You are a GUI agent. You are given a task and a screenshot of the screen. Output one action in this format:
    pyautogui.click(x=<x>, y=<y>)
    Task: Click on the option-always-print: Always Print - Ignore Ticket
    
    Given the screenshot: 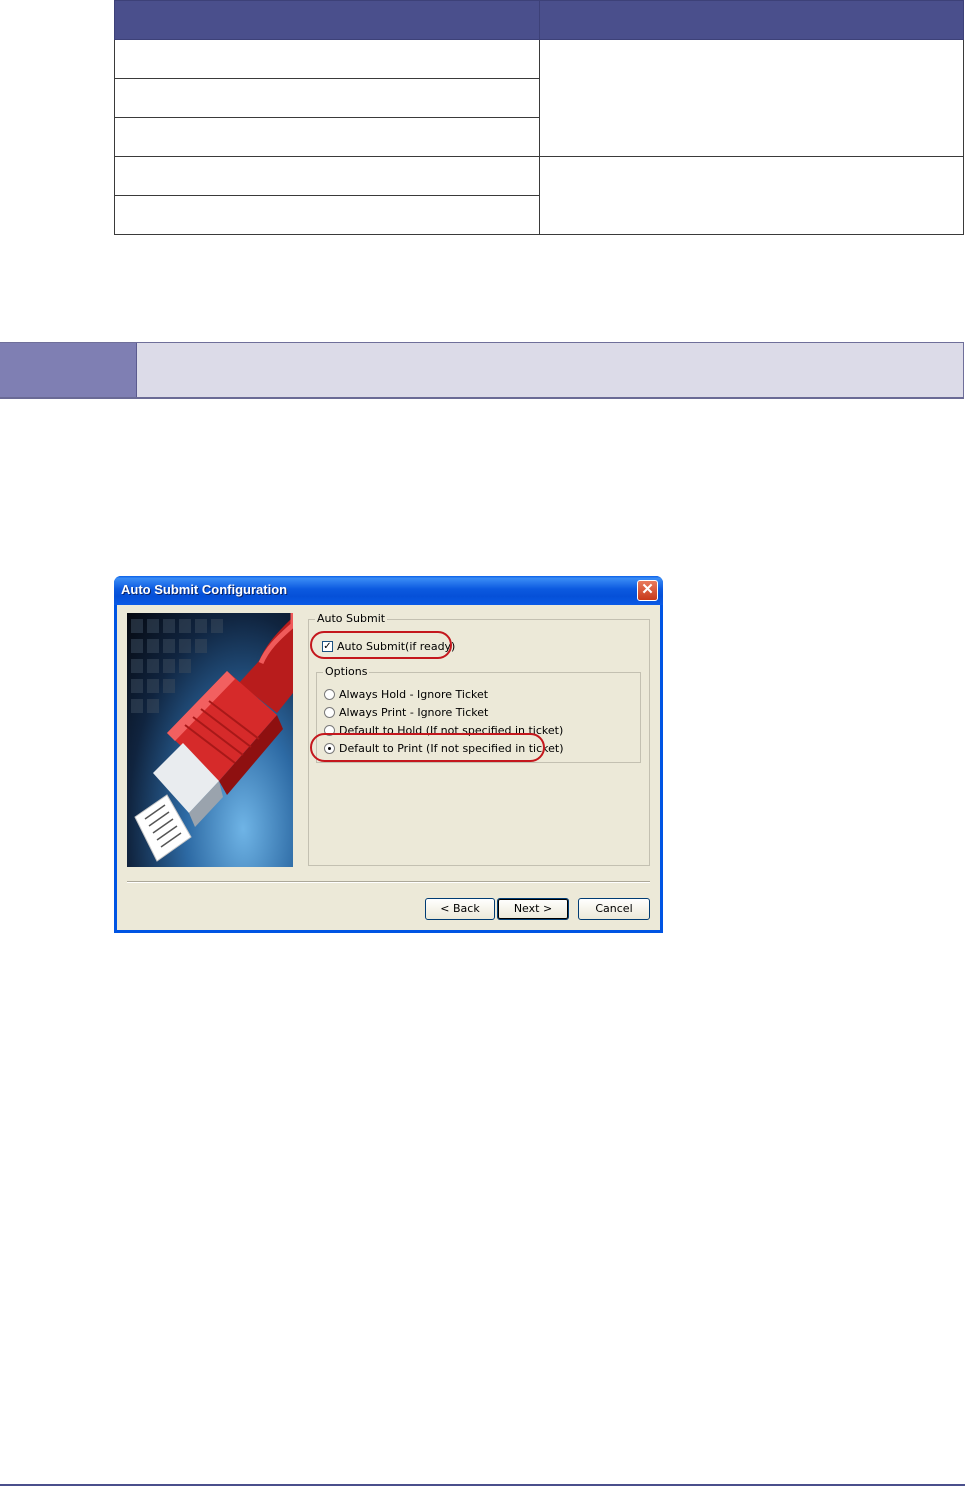 What is the action you would take?
    pyautogui.click(x=406, y=712)
    